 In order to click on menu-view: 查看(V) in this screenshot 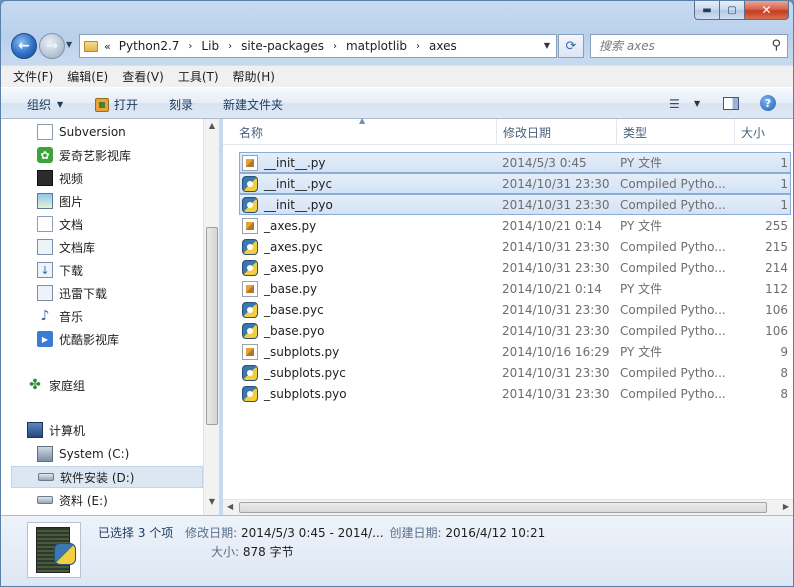, I will do `click(143, 76)`.